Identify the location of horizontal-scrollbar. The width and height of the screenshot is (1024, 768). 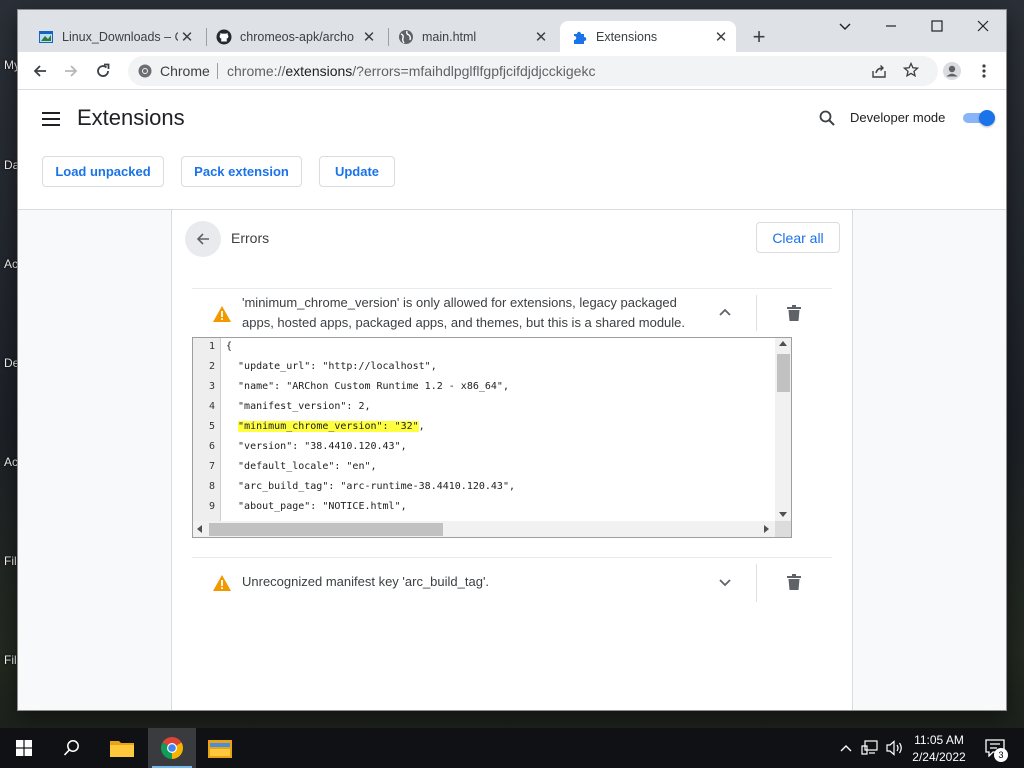
(484, 529).